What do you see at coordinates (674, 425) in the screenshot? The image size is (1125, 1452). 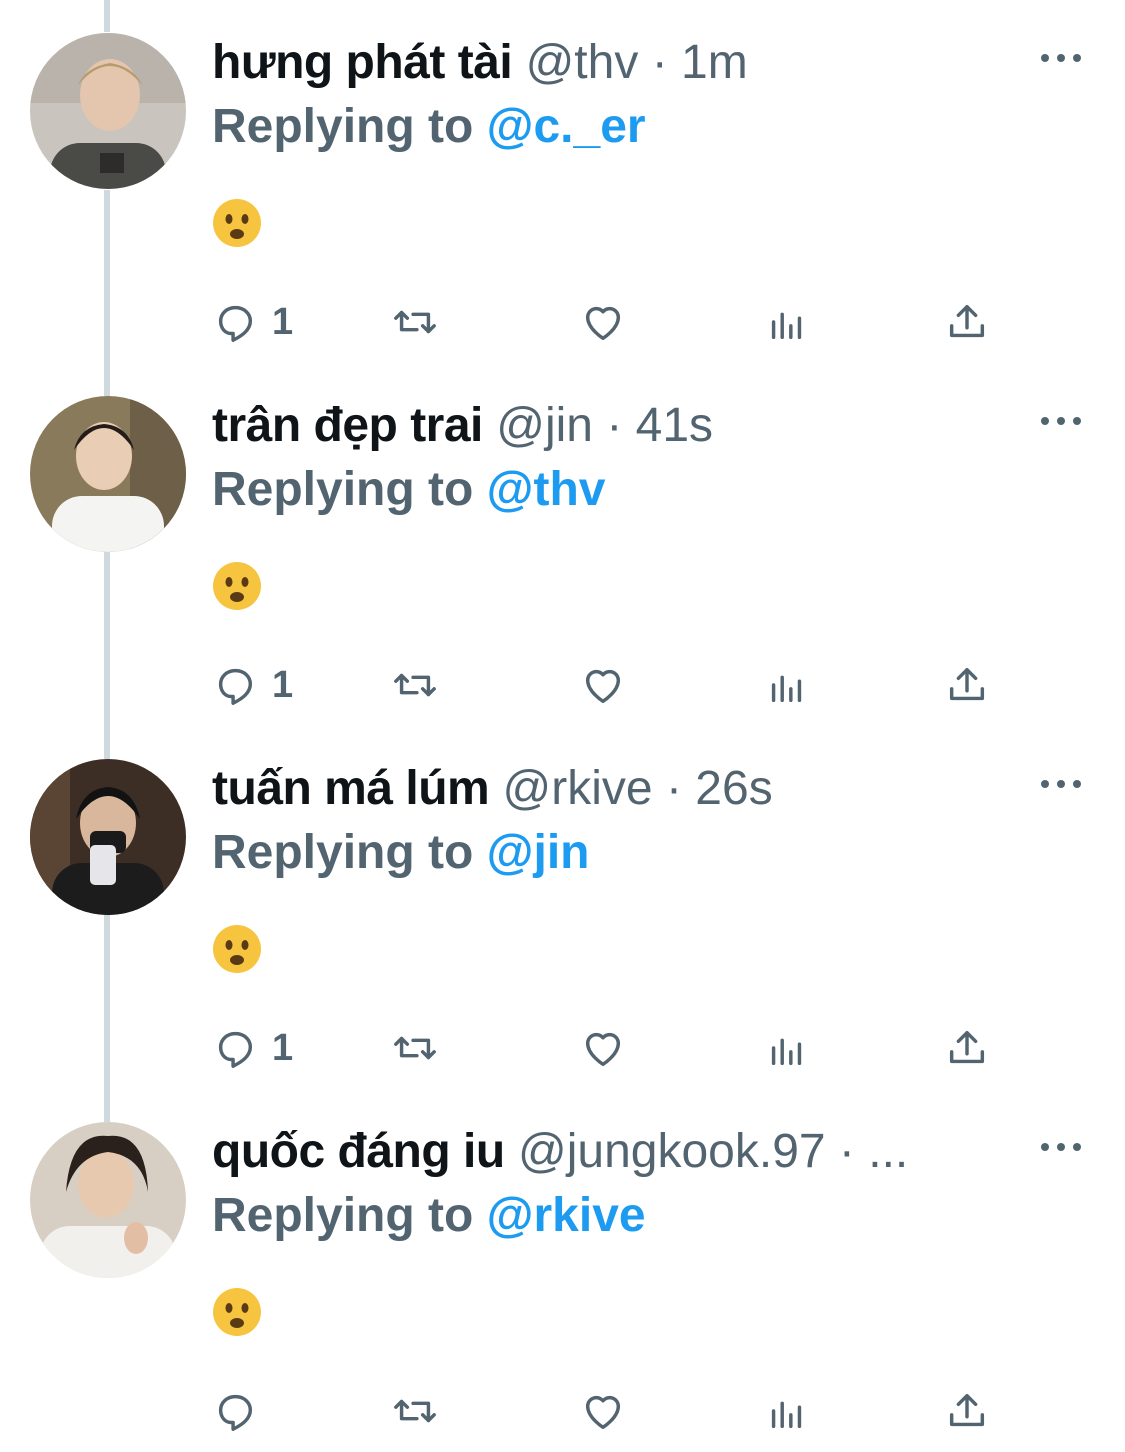 I see `timestamp: 41s` at bounding box center [674, 425].